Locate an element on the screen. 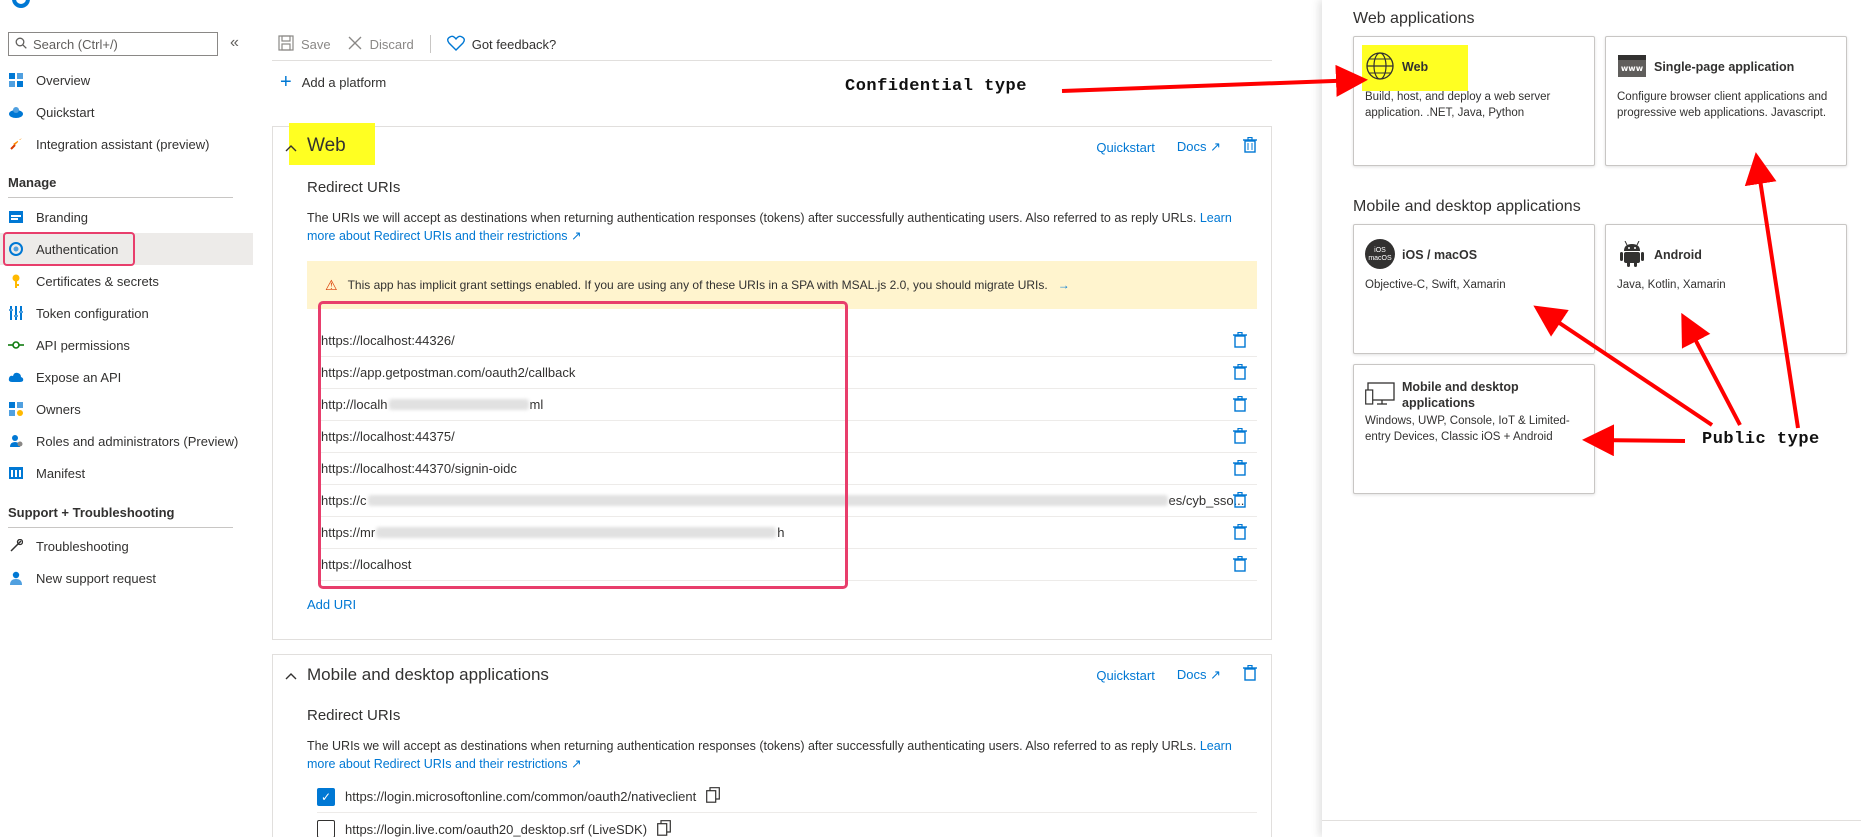 Image resolution: width=1861 pixels, height=837 pixels. sidebar-item-integration-assistant: Integration assistant (preview) is located at coordinates (126, 144).